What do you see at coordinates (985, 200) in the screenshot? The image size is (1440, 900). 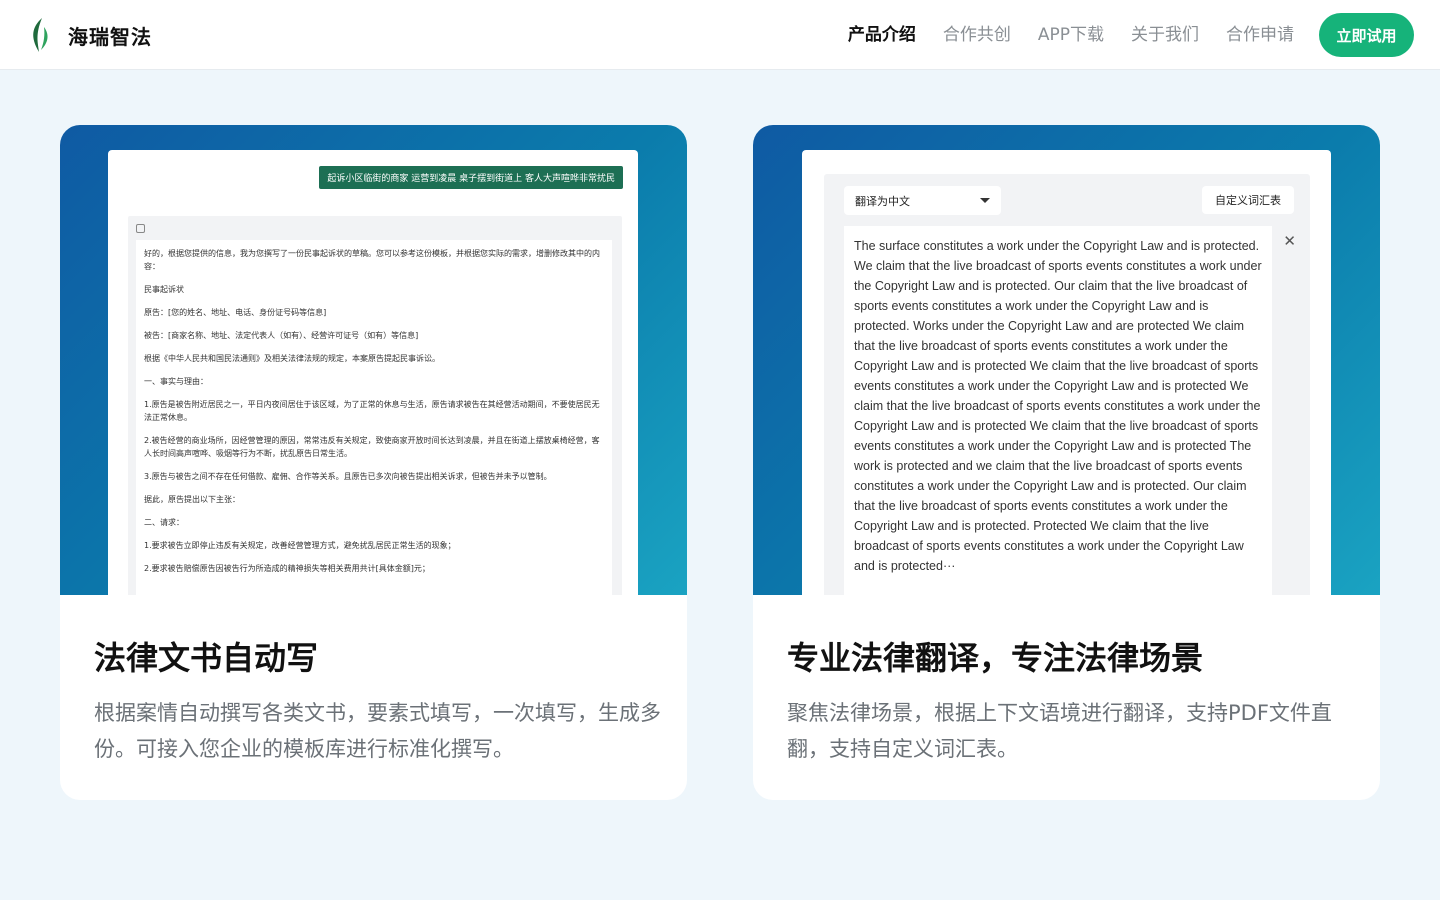 I see `chevron-down-icon` at bounding box center [985, 200].